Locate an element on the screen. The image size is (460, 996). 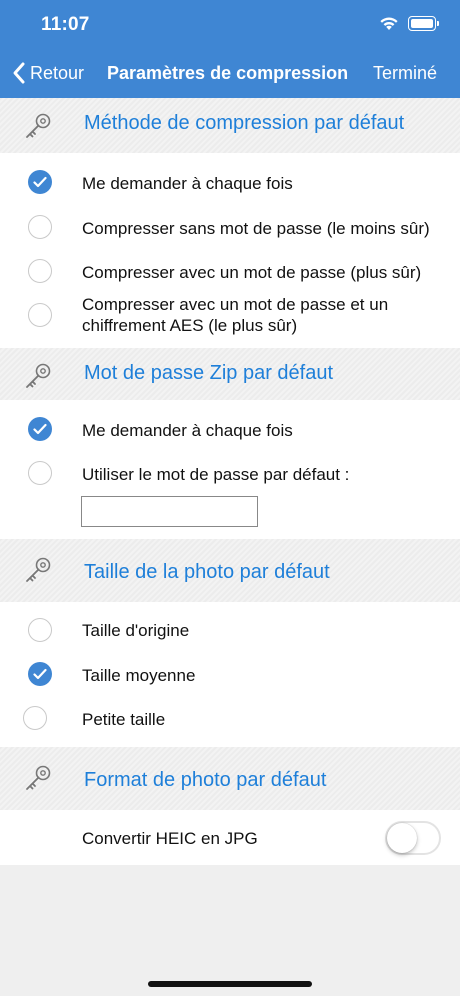
option-original-size: Taille d'origine is located at coordinates (230, 628).